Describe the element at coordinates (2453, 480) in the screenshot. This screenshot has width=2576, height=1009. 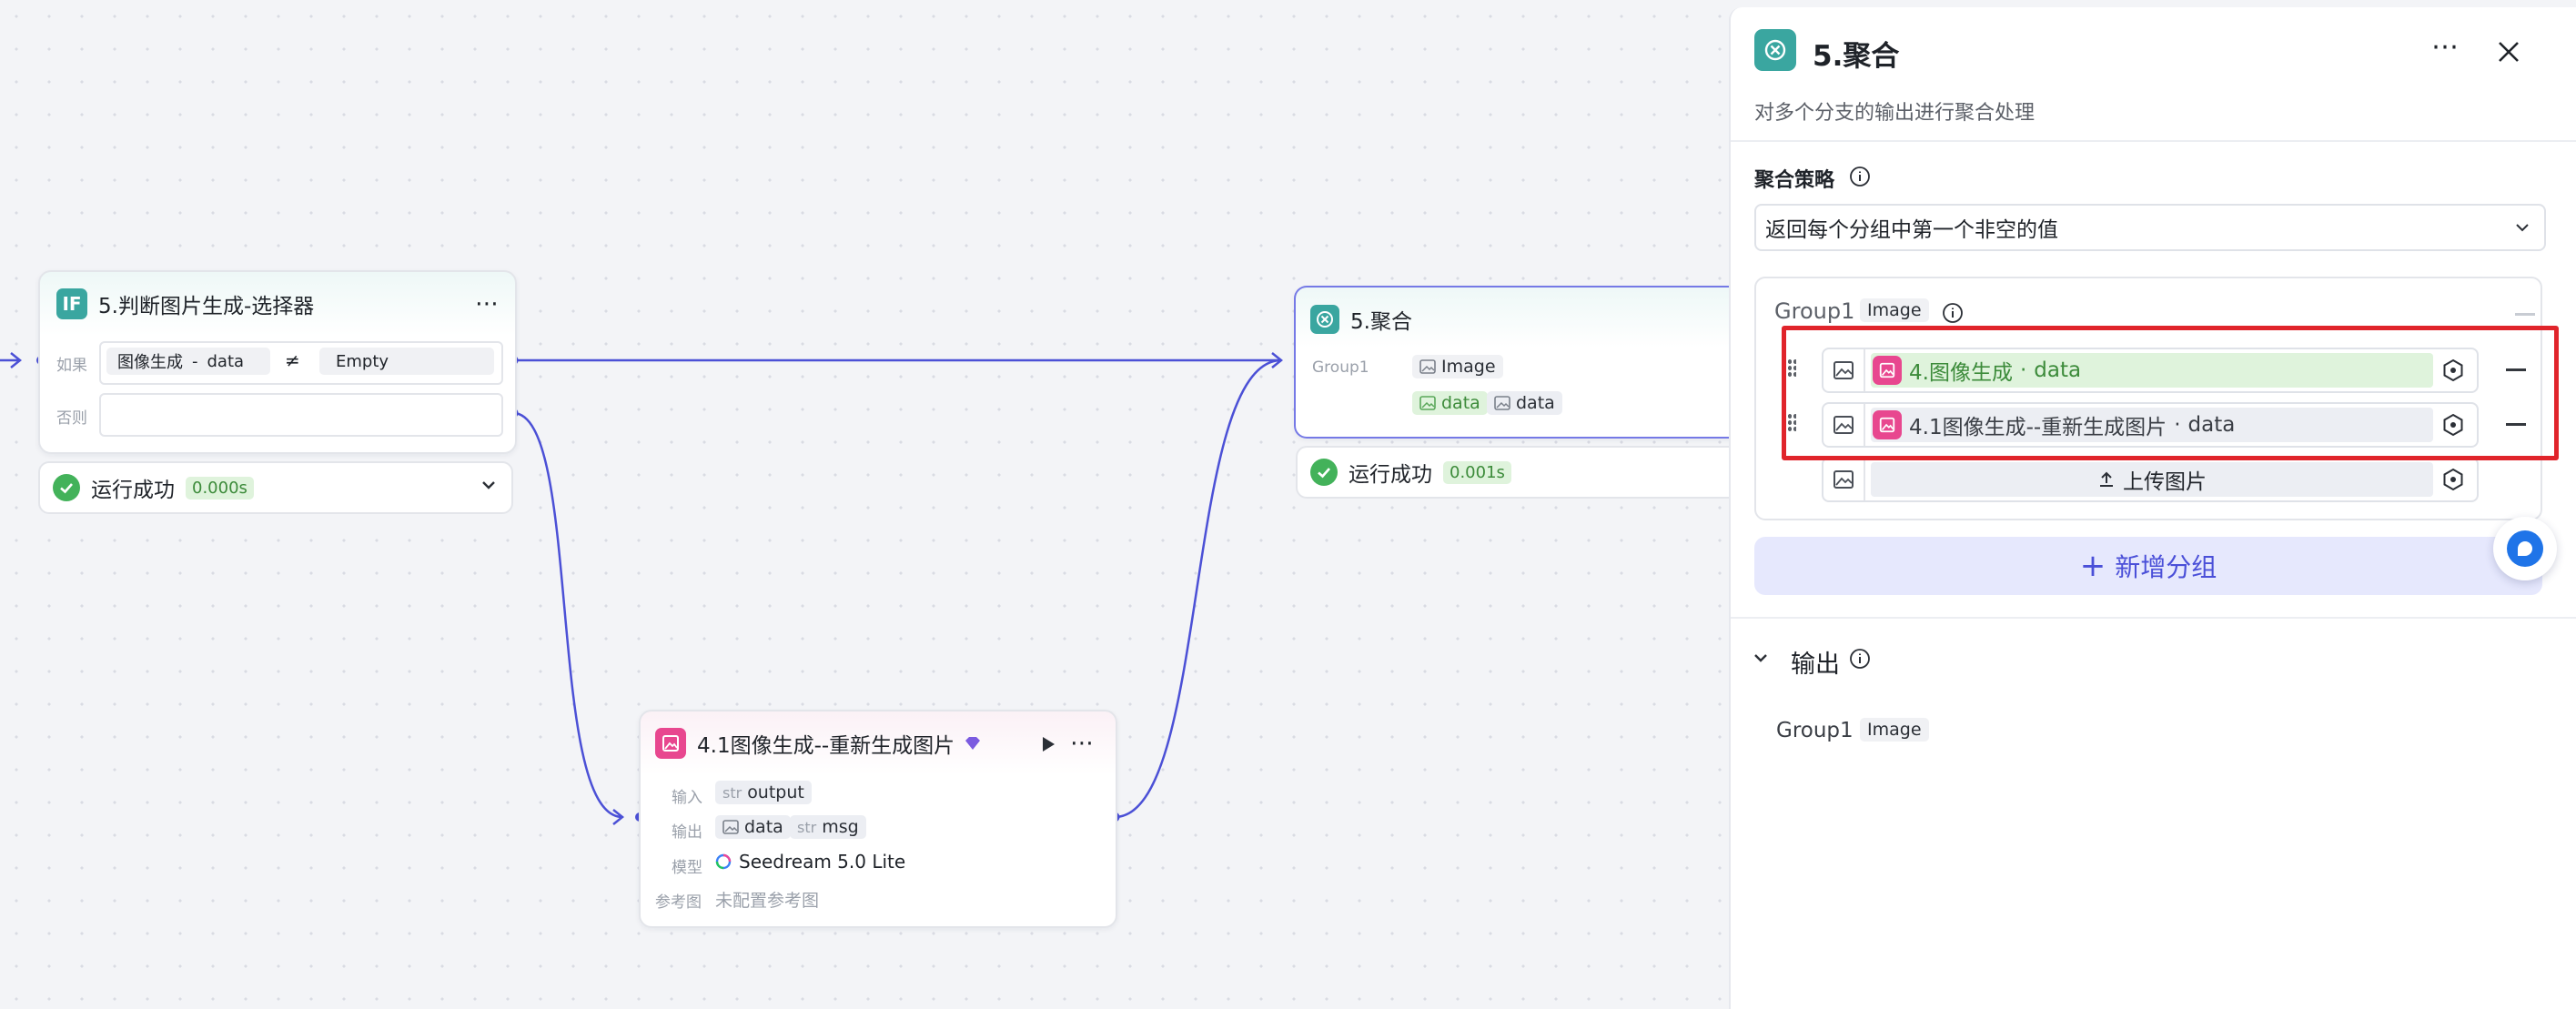
I see `variable-picker-icon` at that location.